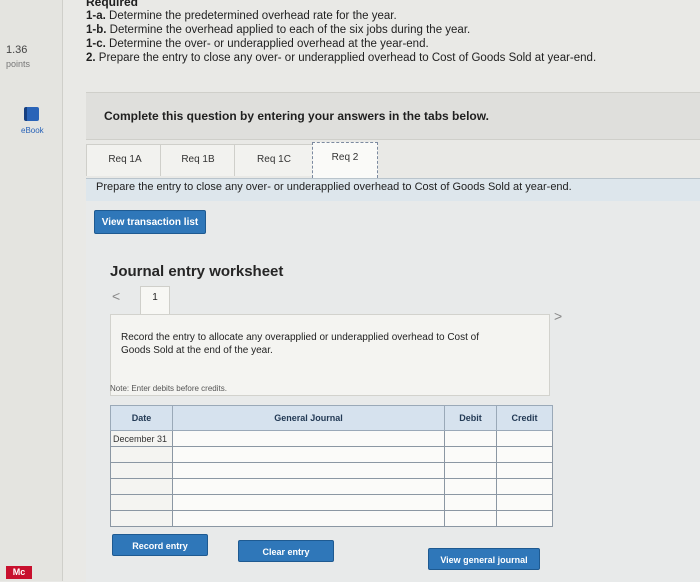  I want to click on tab-req-1a: Req 1A, so click(125, 160).